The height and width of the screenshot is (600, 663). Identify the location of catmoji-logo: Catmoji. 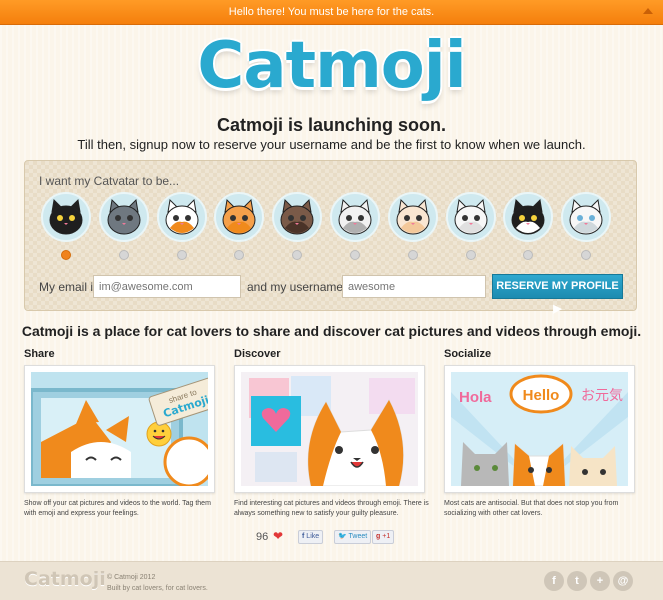
(331, 66).